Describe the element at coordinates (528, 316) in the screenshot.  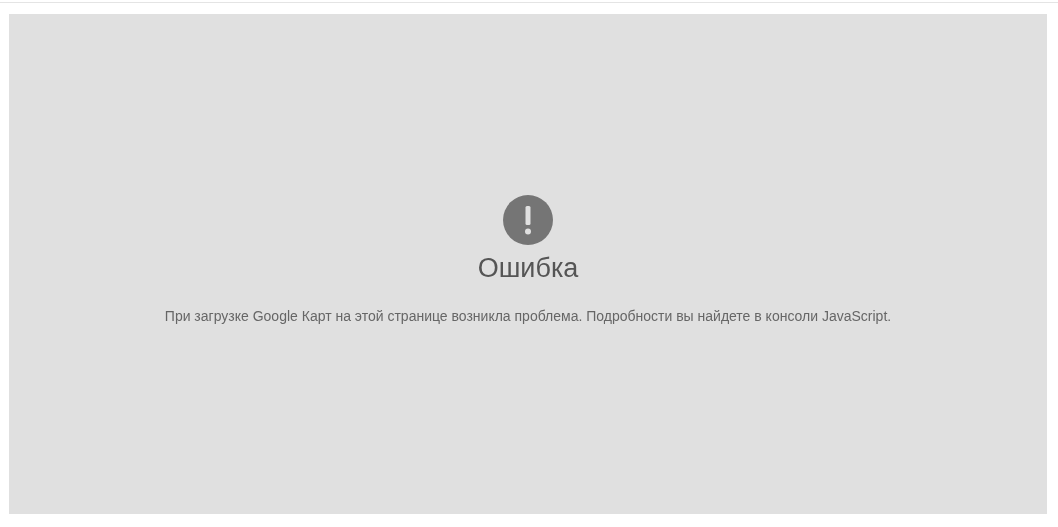
I see `error-message: При загрузке Google Карт на этой странице возникла проблема. Подробности вы найдете в консоли JavaScript.` at that location.